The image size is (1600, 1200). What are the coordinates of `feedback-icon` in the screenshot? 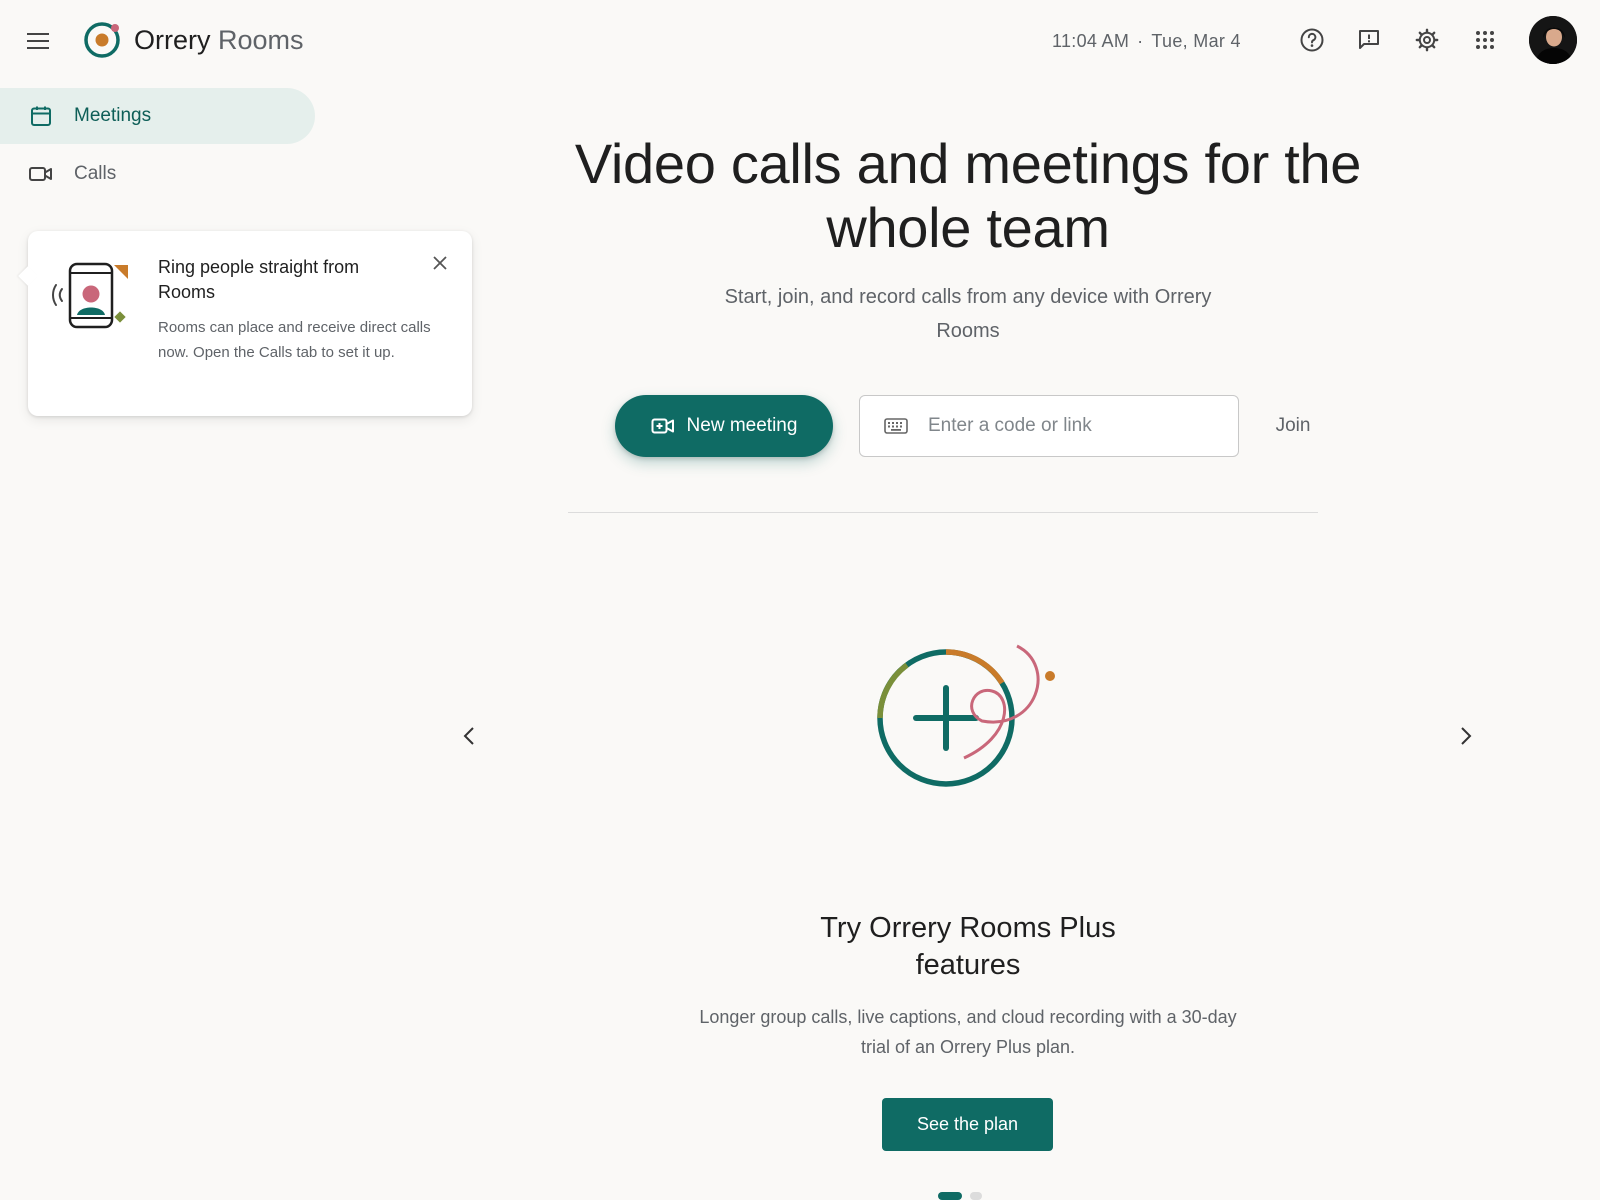 It's located at (1369, 39).